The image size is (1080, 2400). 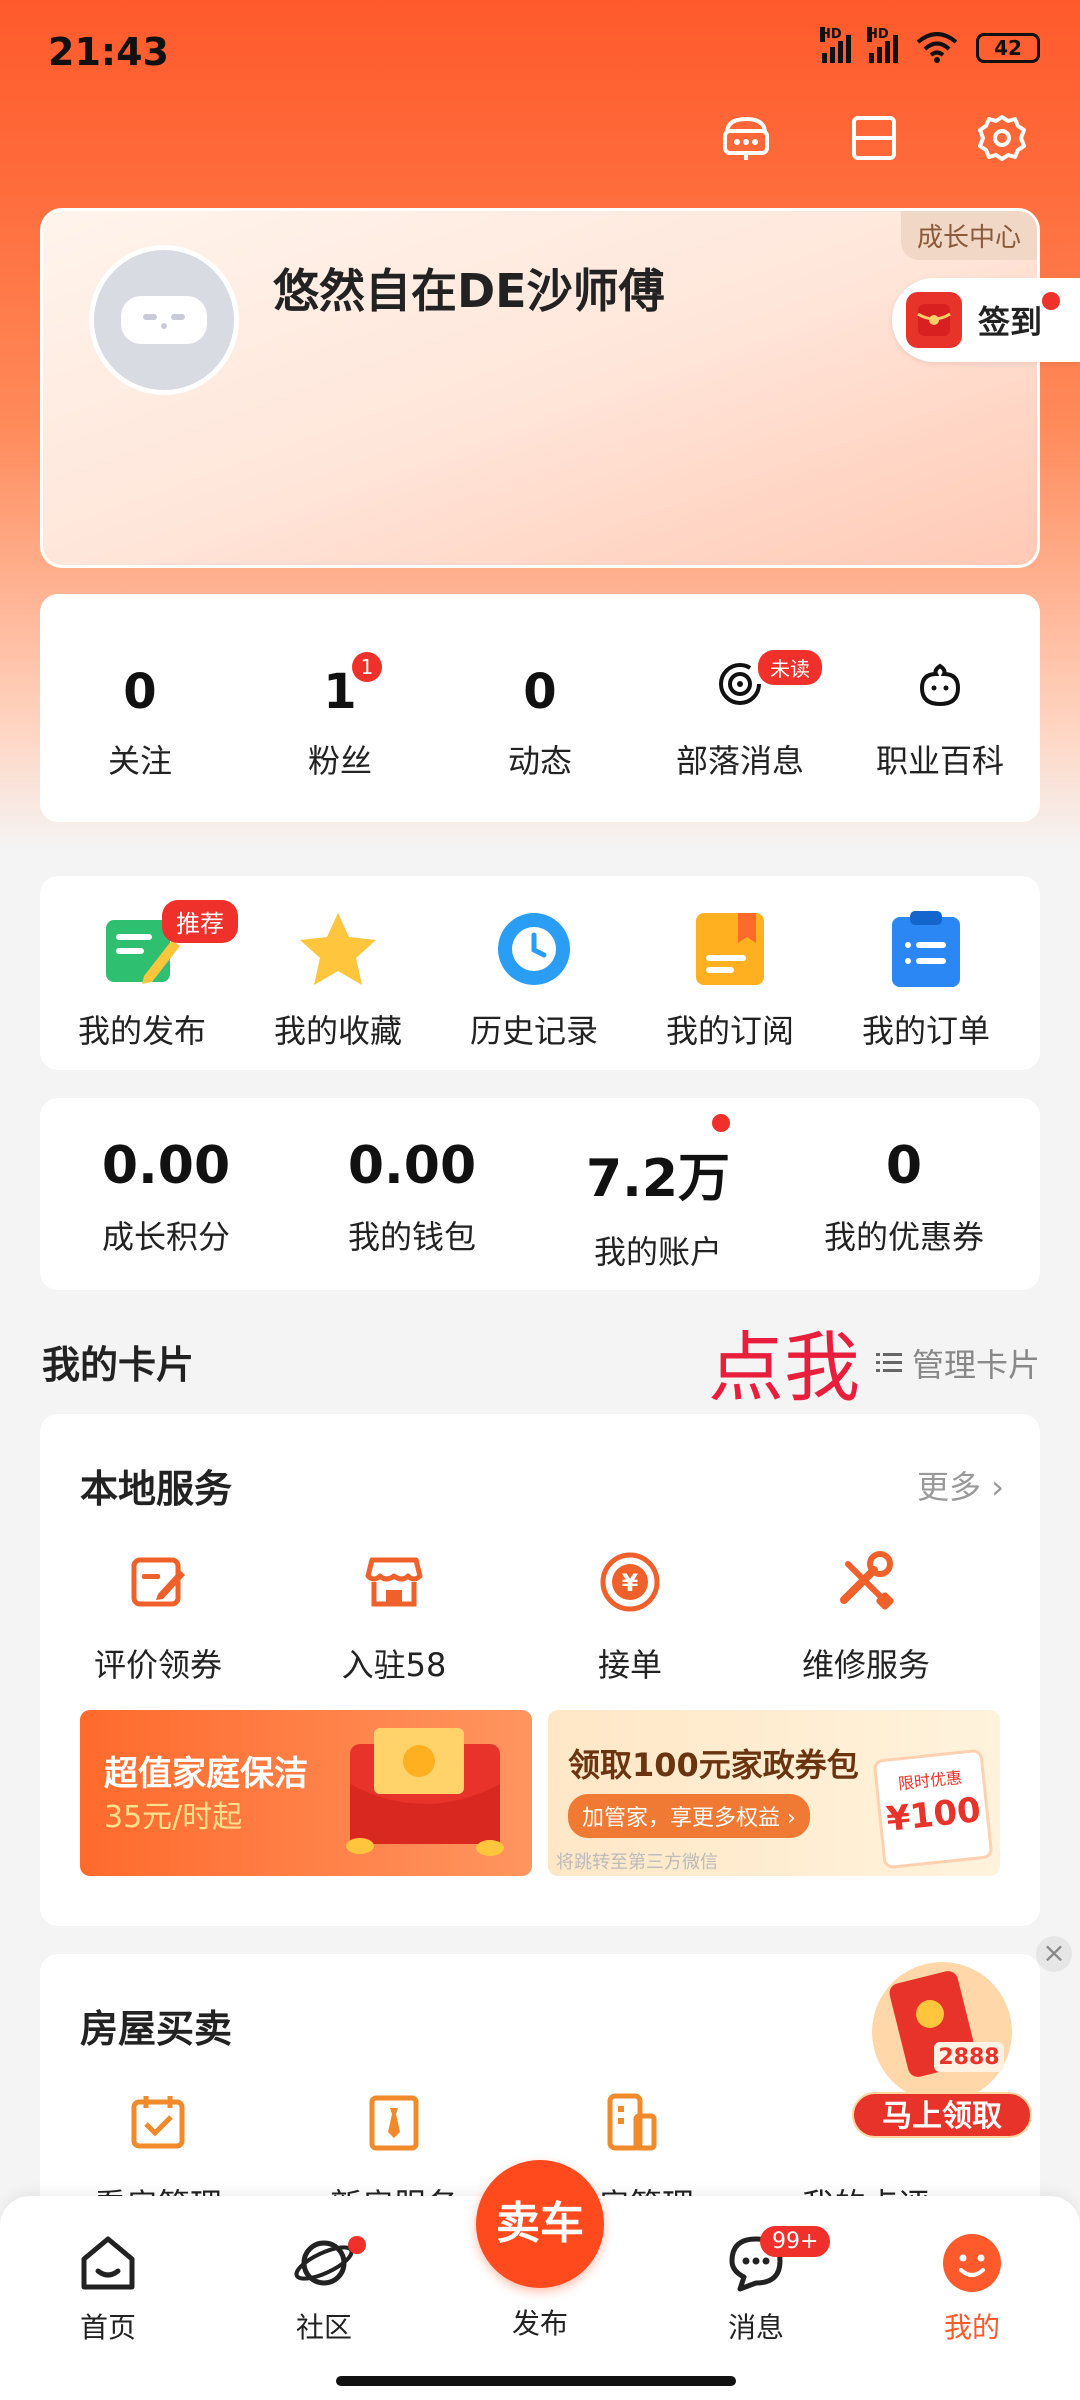 What do you see at coordinates (971, 2327) in the screenshot?
I see `tab-label: 我的` at bounding box center [971, 2327].